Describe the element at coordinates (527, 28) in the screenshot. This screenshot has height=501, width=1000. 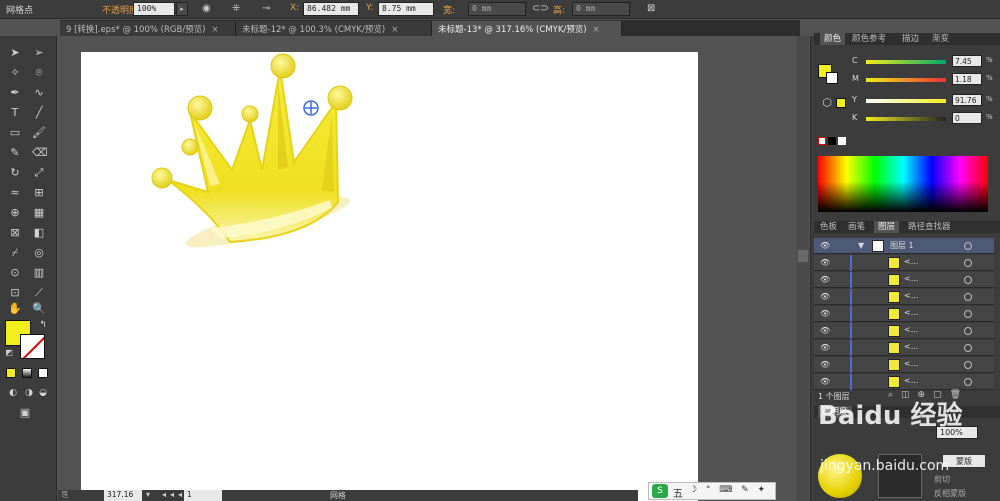
I see `tab-doc-3: 未标题-13* @ 317.16% (CMYK/预览) ×` at that location.